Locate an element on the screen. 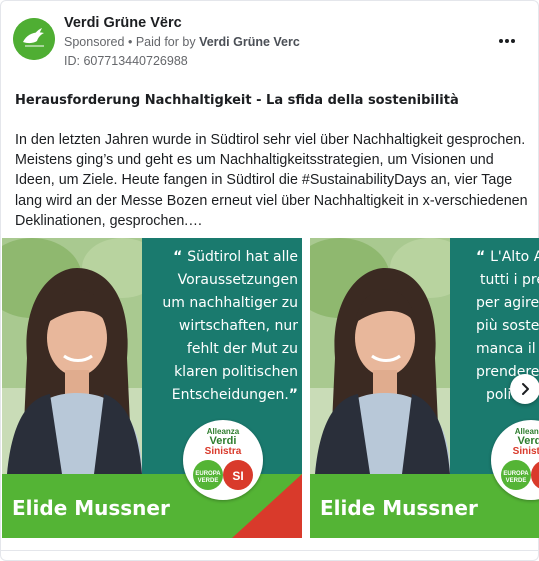 This screenshot has height=561, width=539. quote-line: per agire is located at coordinates (507, 303).